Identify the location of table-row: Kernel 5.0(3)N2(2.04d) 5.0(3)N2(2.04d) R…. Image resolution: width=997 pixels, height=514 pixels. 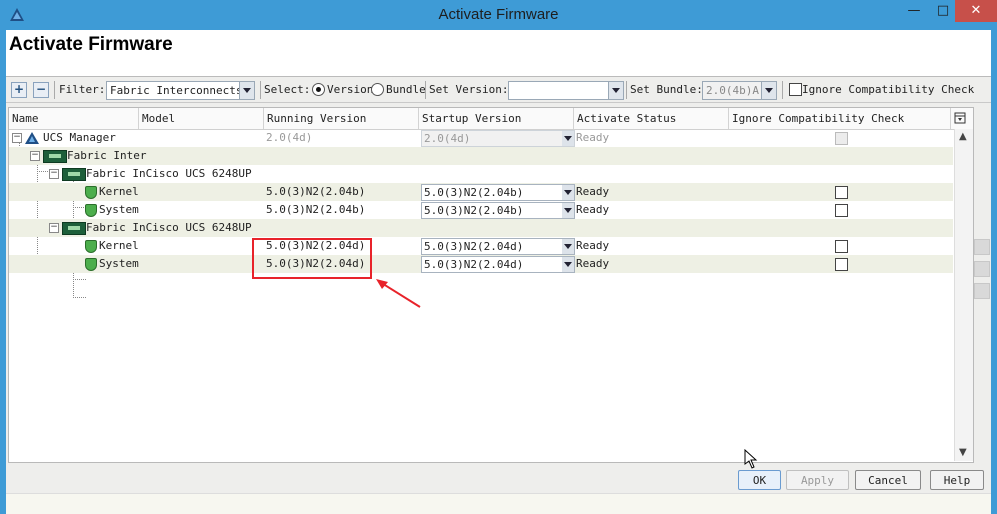
(481, 246).